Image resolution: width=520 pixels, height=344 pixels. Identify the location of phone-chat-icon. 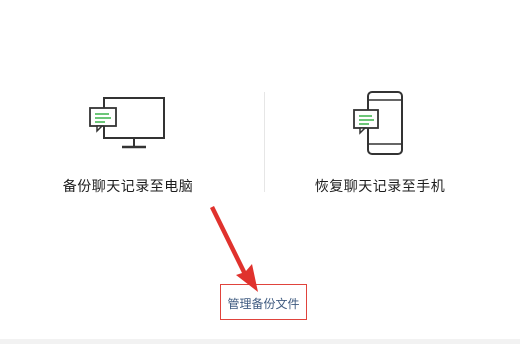
(378, 123).